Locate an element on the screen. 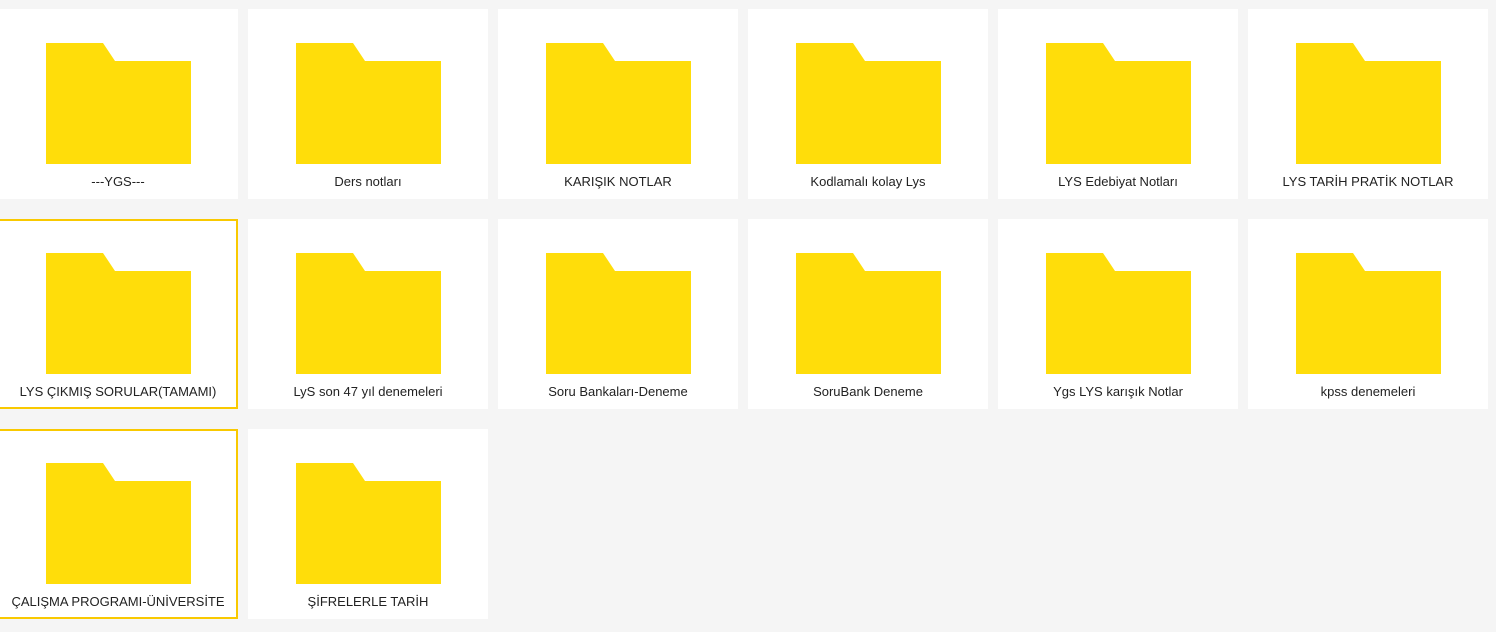 The width and height of the screenshot is (1496, 632). folder-label: LyS son 47 yıl denemeleri is located at coordinates (368, 391).